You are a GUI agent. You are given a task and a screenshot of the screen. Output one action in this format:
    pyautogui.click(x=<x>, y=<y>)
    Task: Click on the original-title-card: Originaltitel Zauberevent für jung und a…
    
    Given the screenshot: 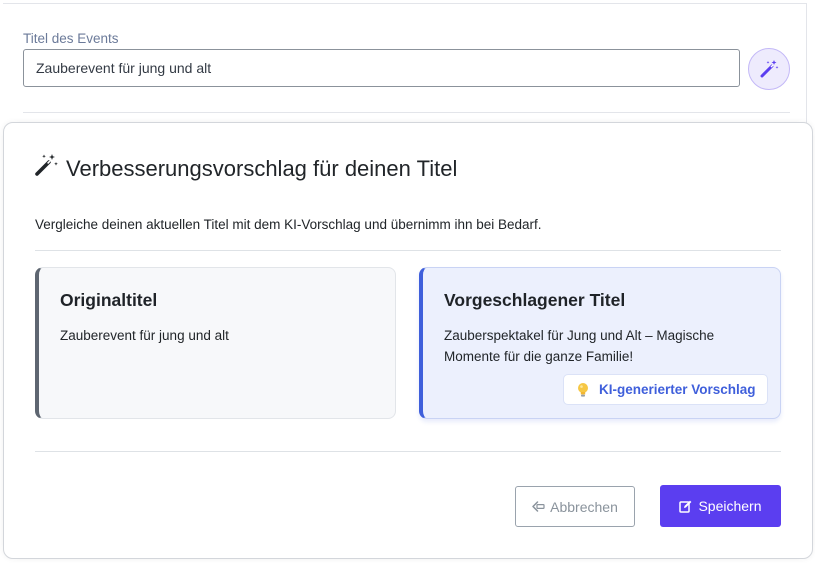 What is the action you would take?
    pyautogui.click(x=215, y=343)
    